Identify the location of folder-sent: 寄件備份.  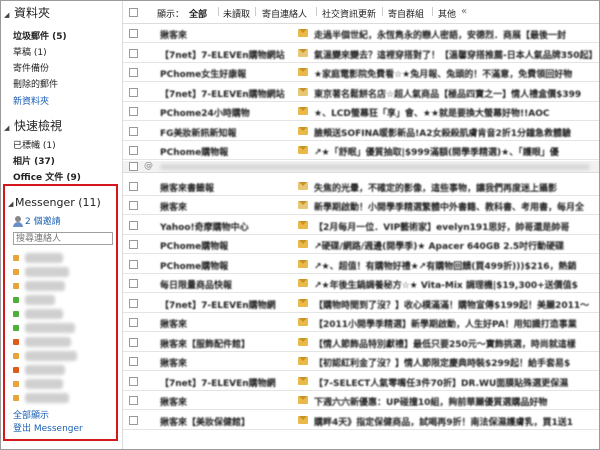
(31, 67).